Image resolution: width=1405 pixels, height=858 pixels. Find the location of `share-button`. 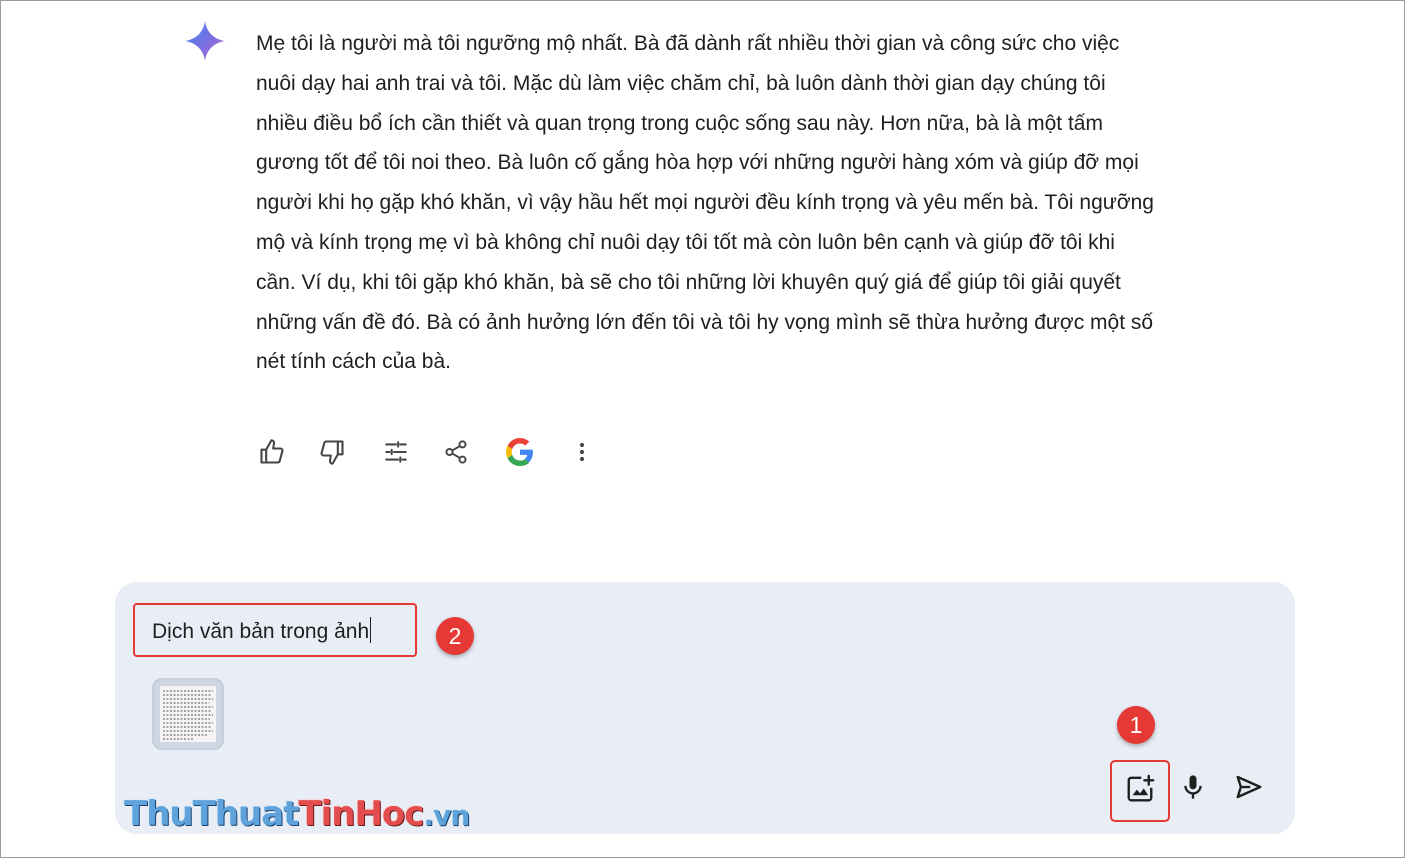

share-button is located at coordinates (456, 454).